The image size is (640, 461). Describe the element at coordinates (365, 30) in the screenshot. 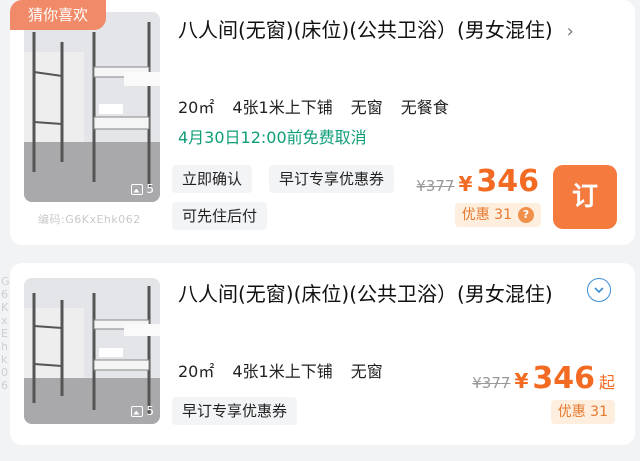

I see `room-title-text: 八人间(无窗)(床位)(公共卫浴）(男女混住)` at that location.